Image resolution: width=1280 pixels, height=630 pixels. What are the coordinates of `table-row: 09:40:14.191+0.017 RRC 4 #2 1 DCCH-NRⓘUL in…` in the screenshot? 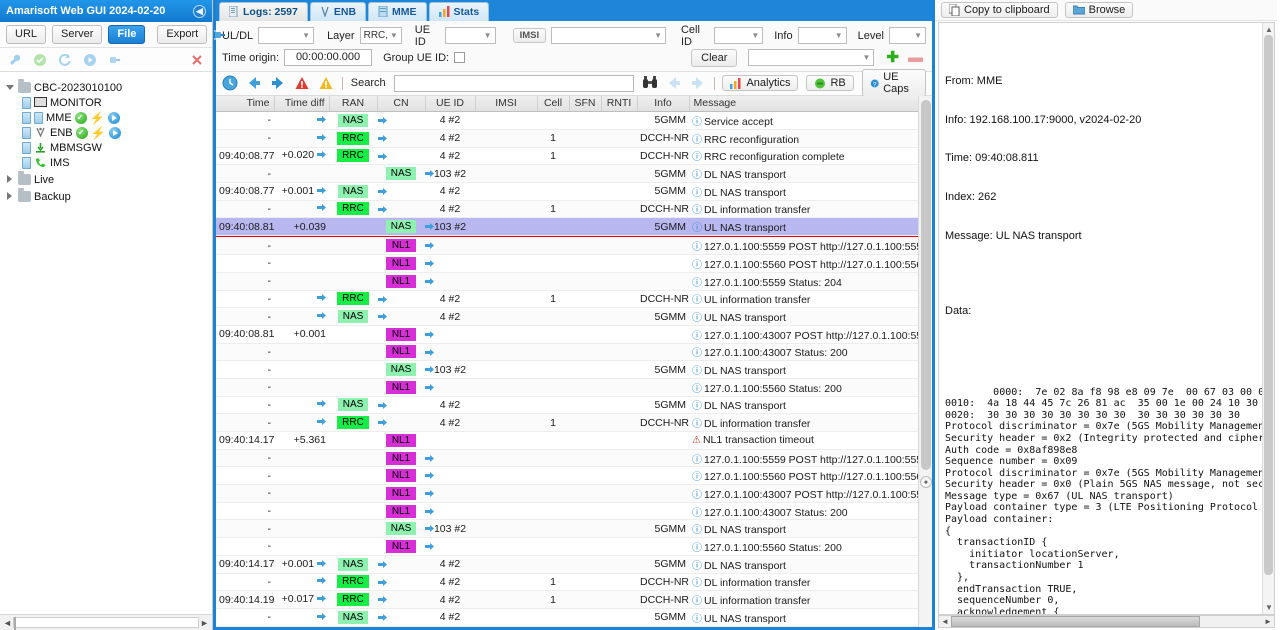 It's located at (567, 599).